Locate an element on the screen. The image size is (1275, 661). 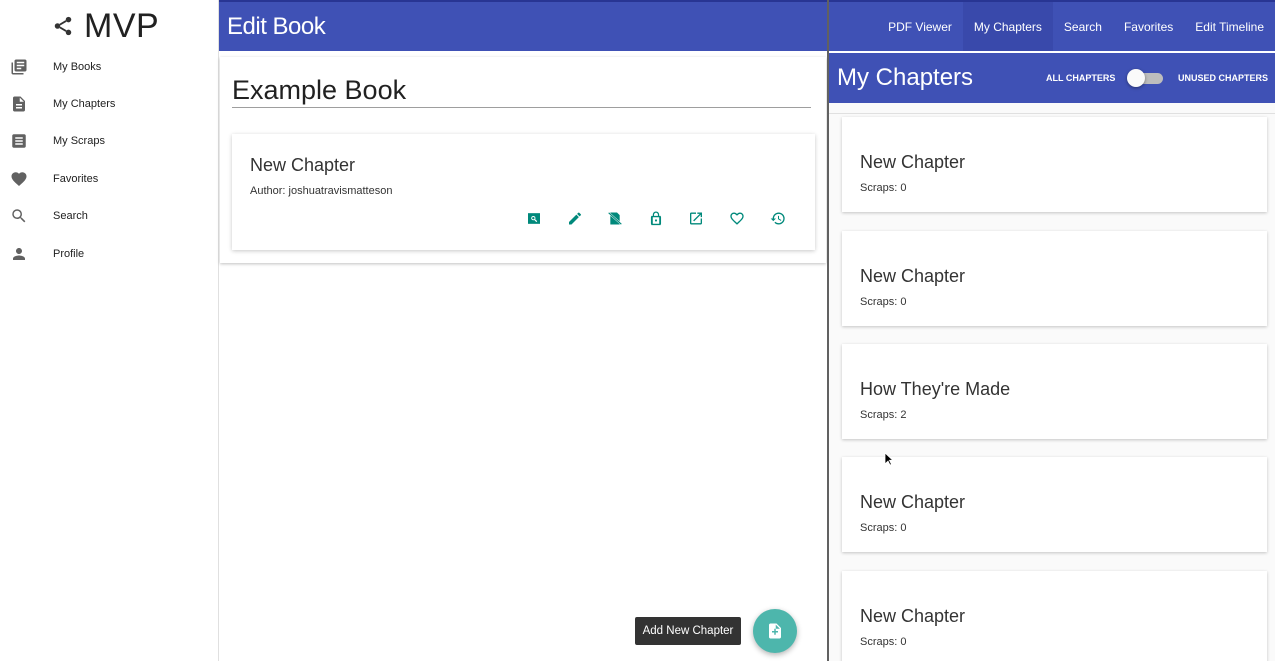
chapter-actions is located at coordinates (668, 218).